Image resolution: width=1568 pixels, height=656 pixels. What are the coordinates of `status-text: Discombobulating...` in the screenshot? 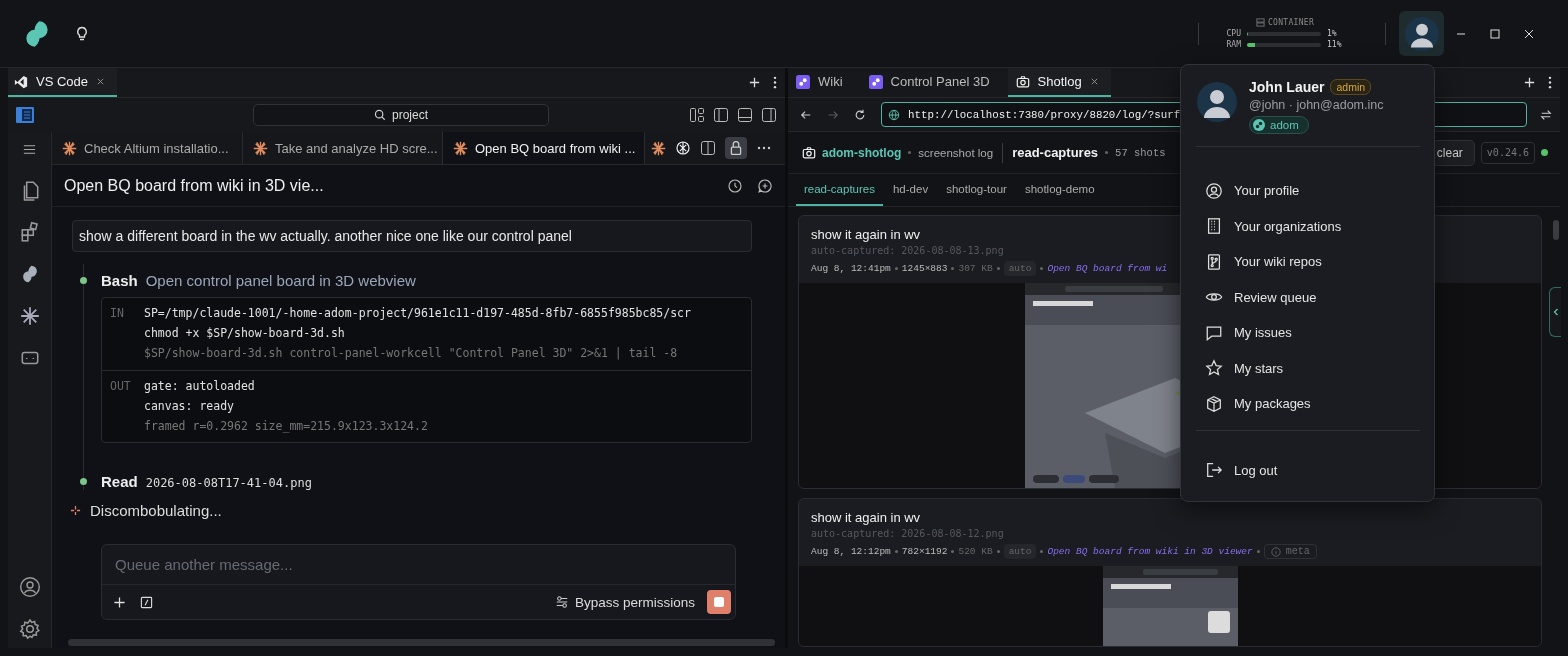 It's located at (156, 510).